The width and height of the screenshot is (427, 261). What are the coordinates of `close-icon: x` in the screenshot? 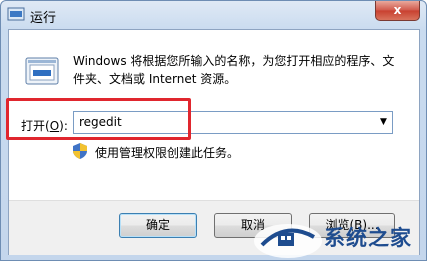 It's located at (397, 10).